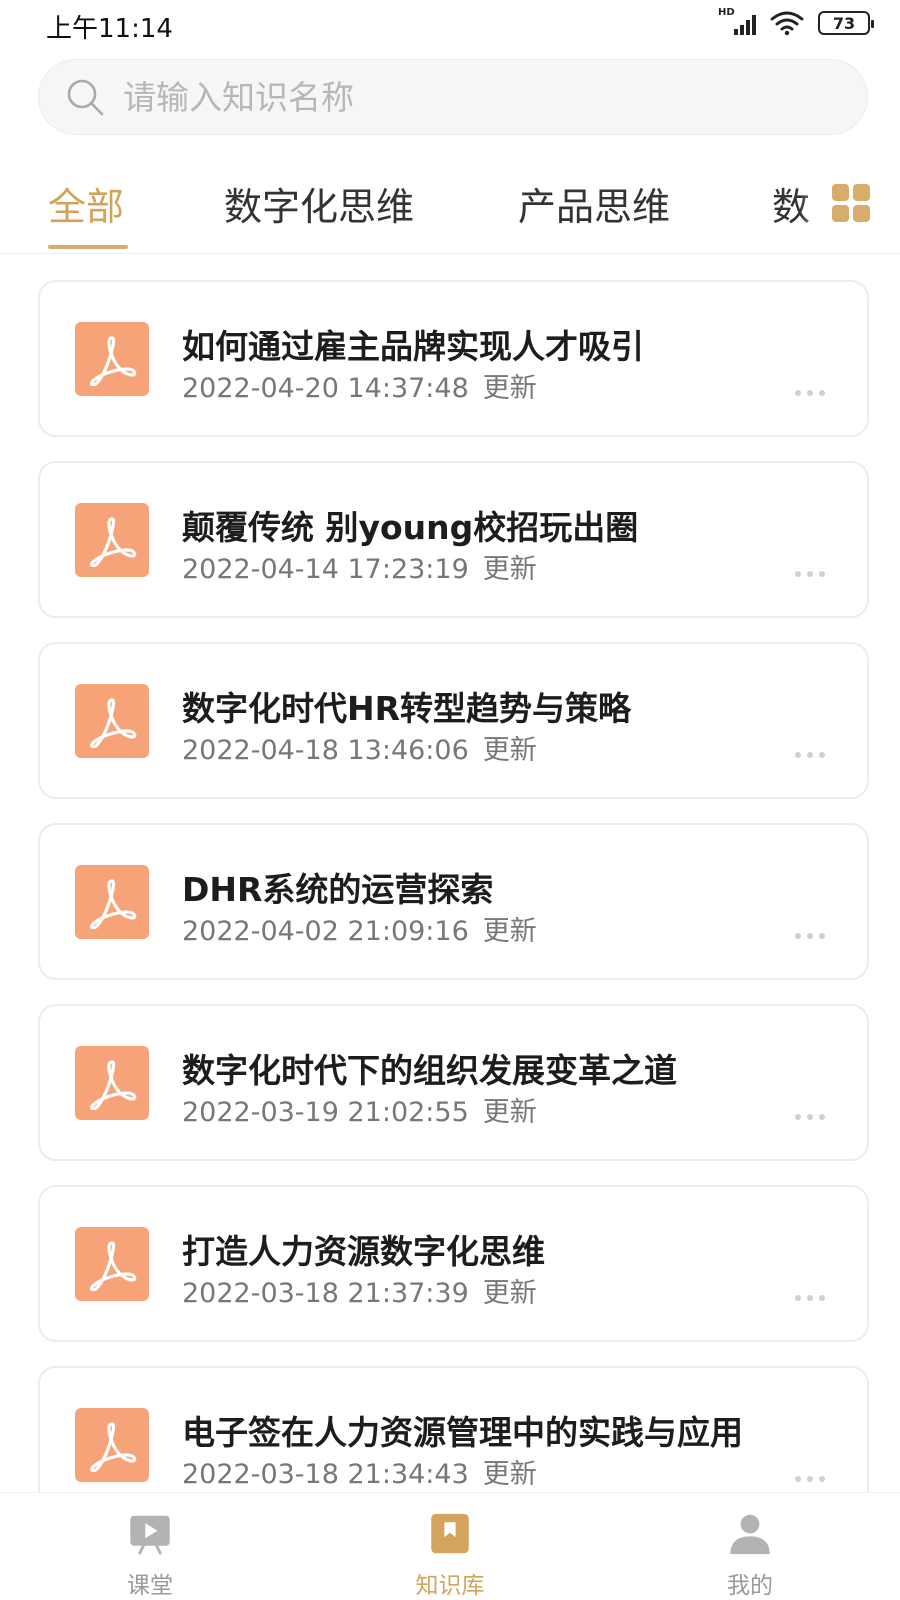 The height and width of the screenshot is (1600, 900). What do you see at coordinates (750, 1586) in the screenshot?
I see `nav-label: 我的` at bounding box center [750, 1586].